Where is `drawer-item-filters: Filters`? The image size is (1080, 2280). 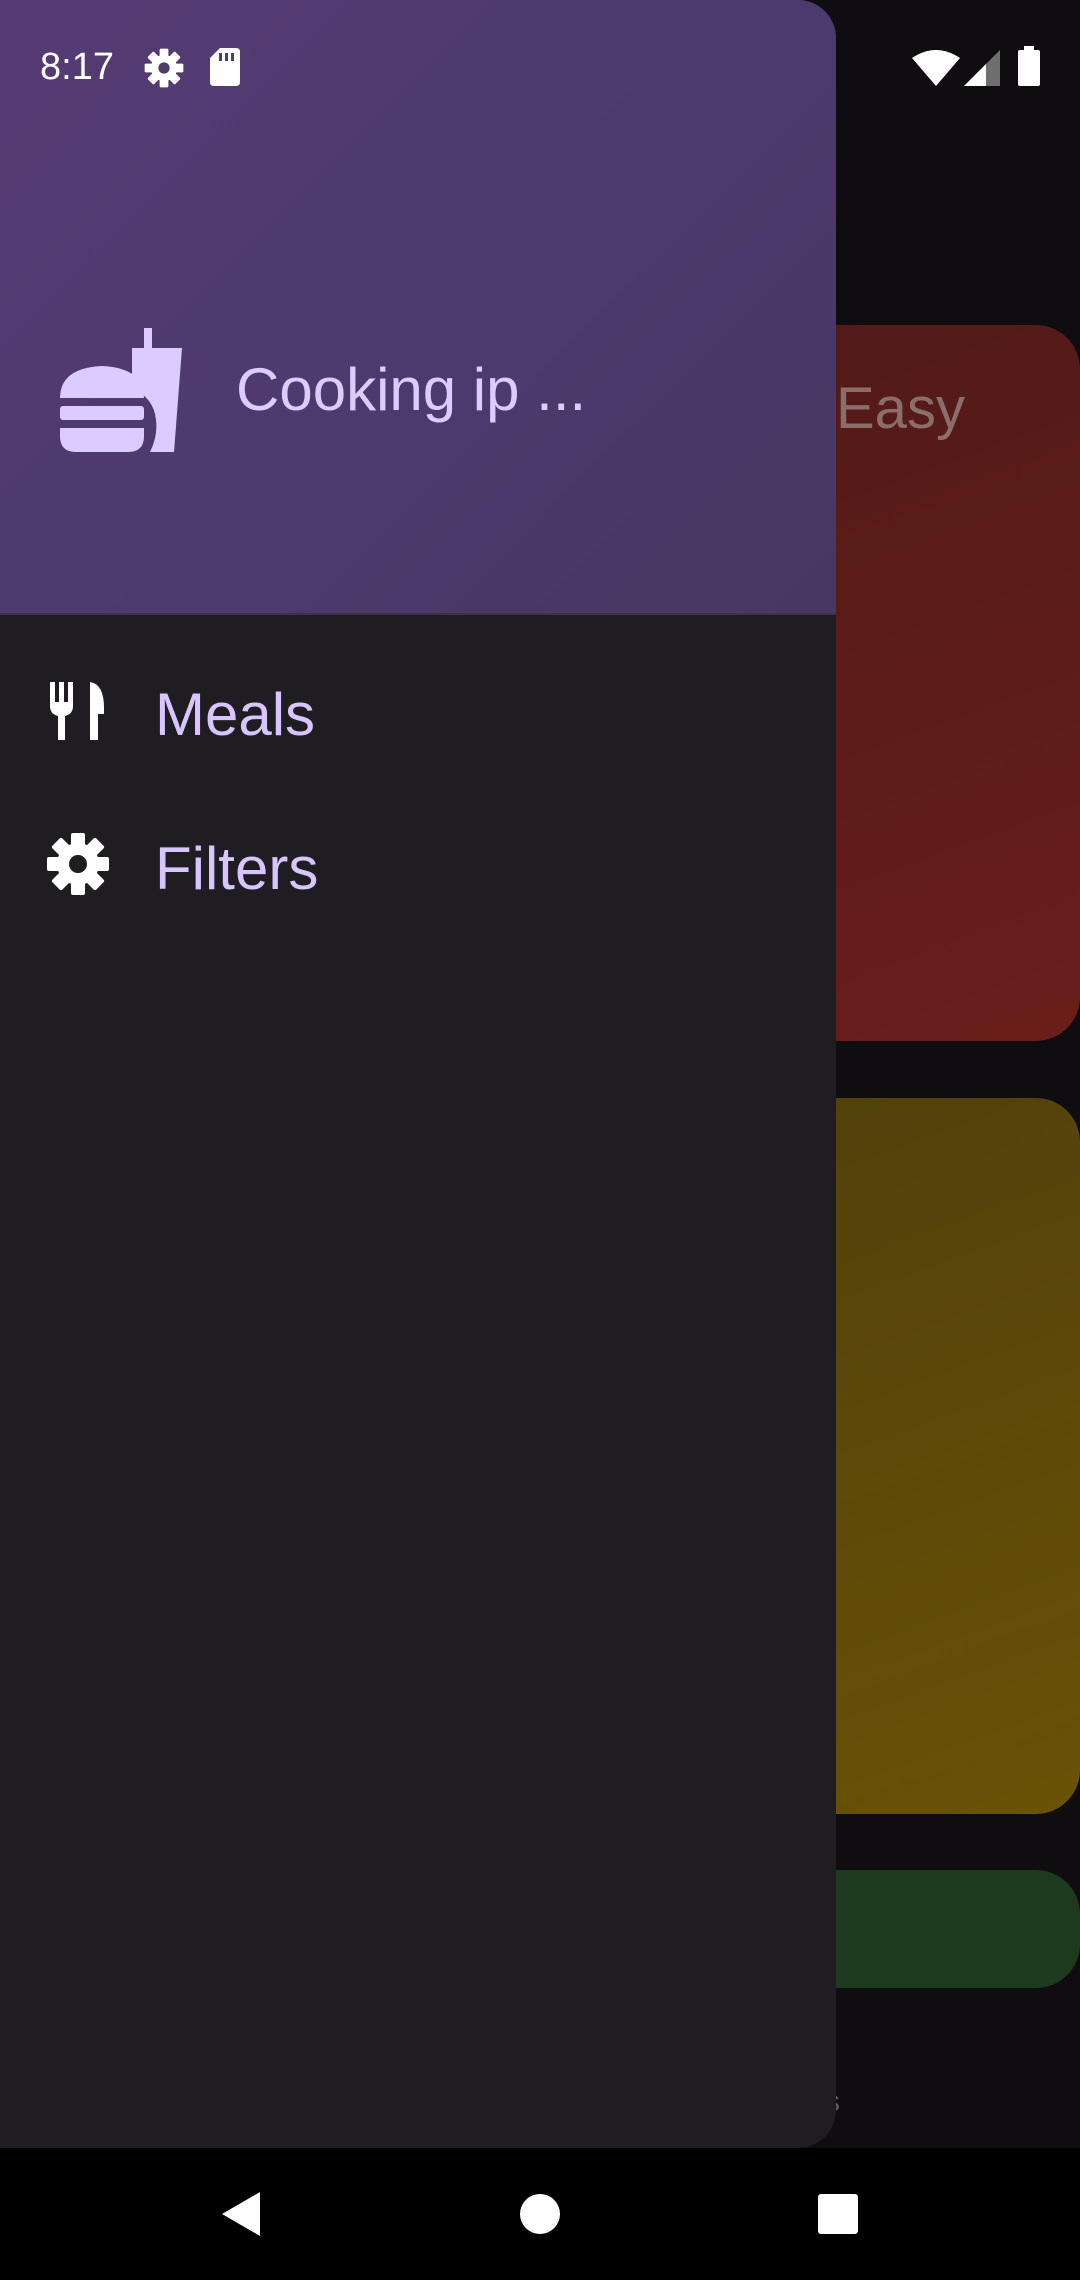
drawer-item-filters: Filters is located at coordinates (418, 867).